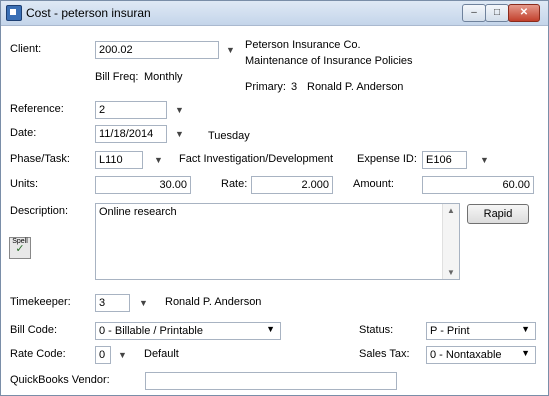 Image resolution: width=549 pixels, height=396 pixels. What do you see at coordinates (524, 13) in the screenshot?
I see `close-button: ✕` at bounding box center [524, 13].